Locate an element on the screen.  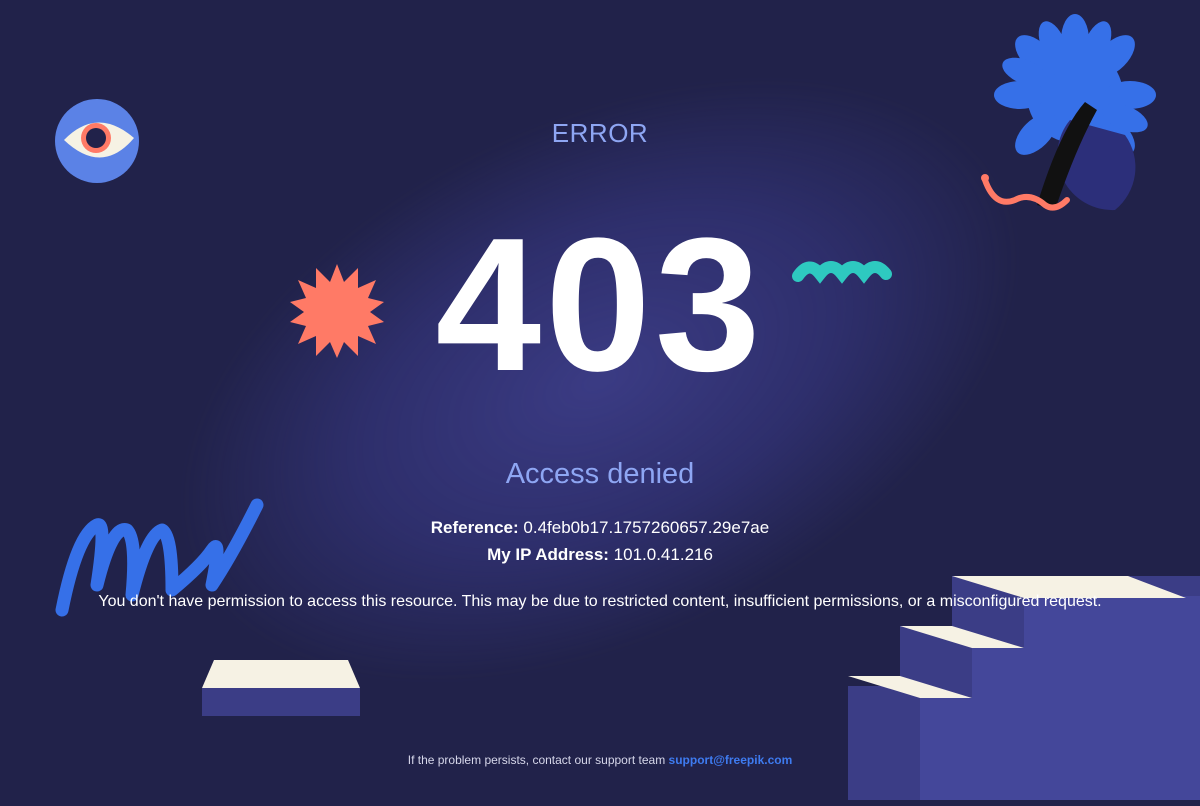
ip-label: My IP Address: is located at coordinates (548, 554).